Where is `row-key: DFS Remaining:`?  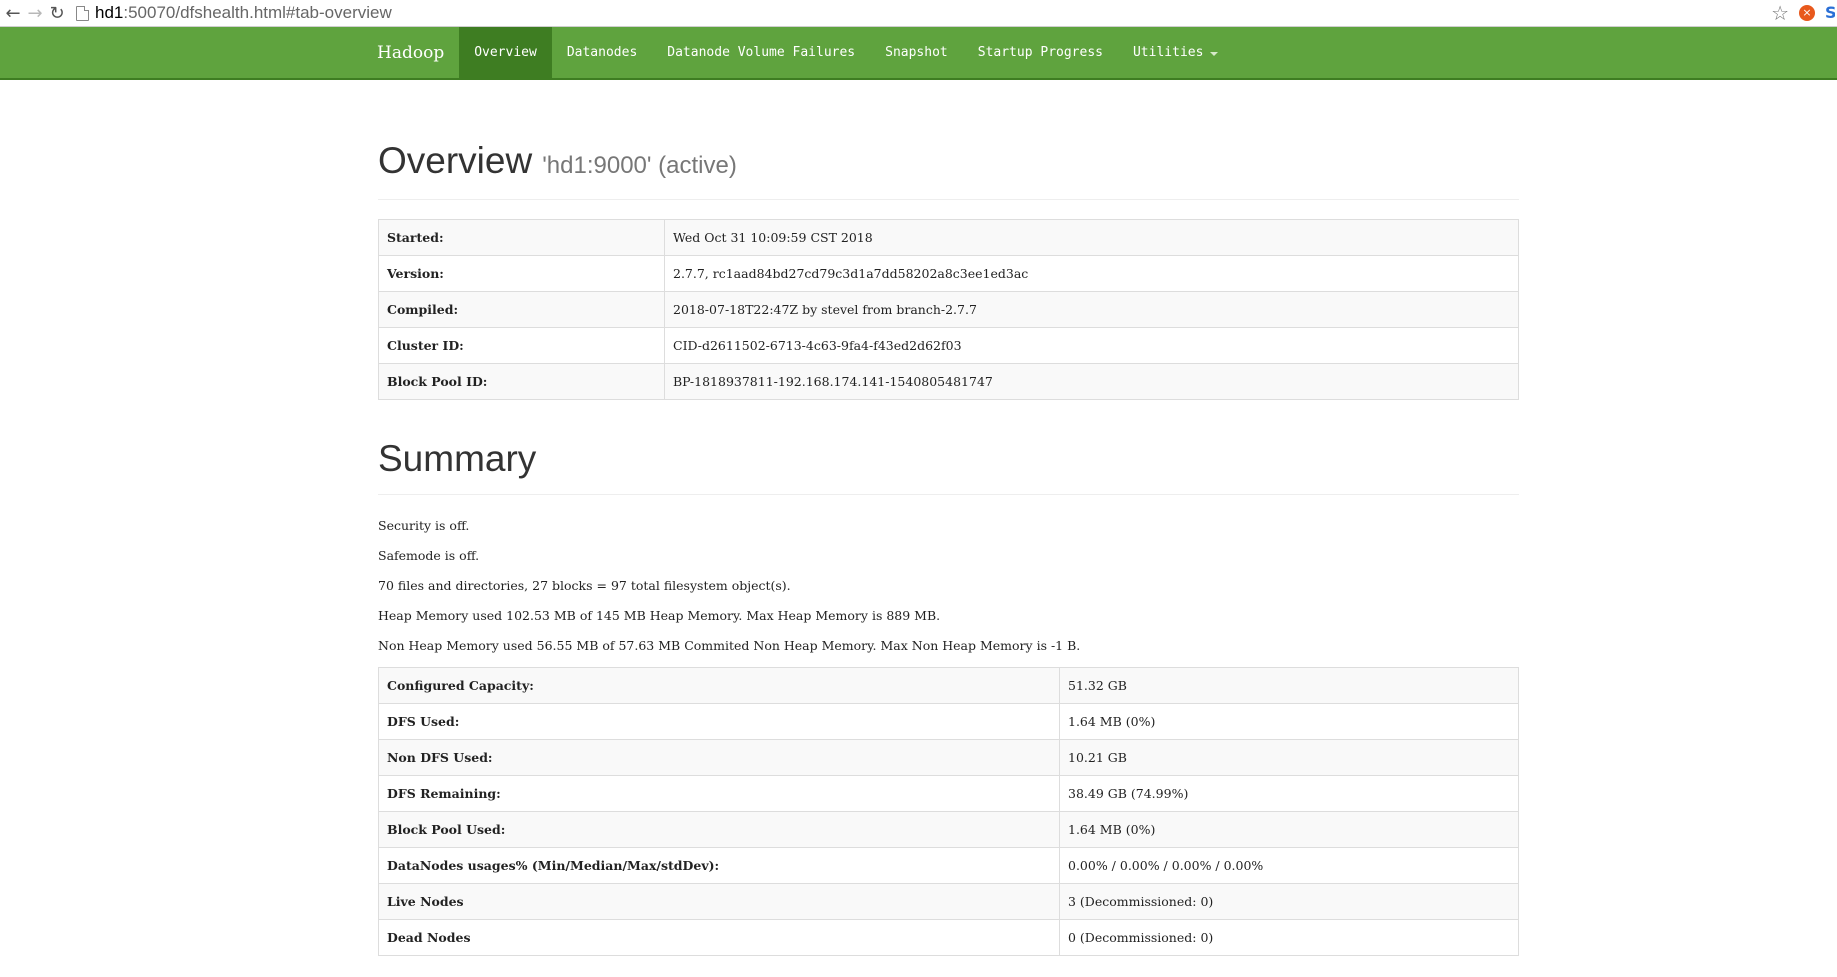 row-key: DFS Remaining: is located at coordinates (719, 793).